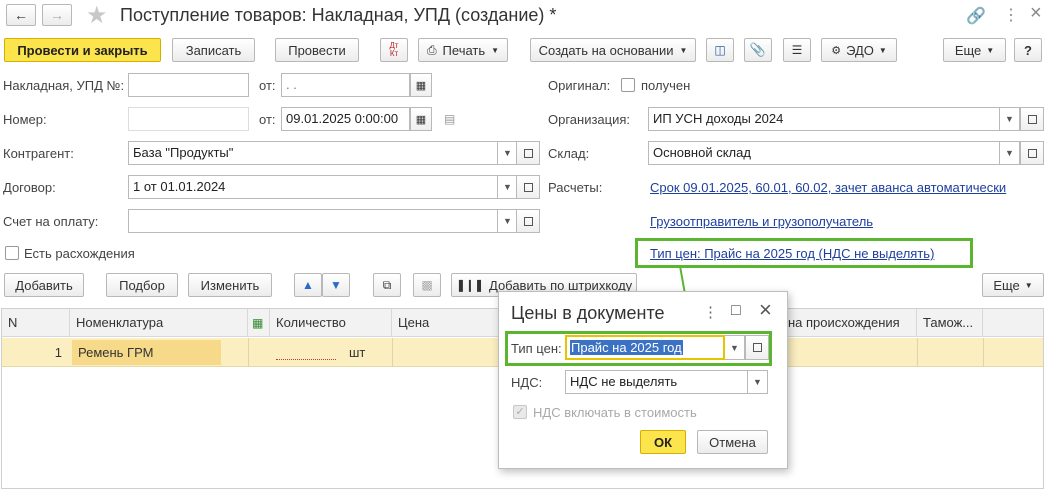 The height and width of the screenshot is (489, 1056). Describe the element at coordinates (79, 253) in the screenshot. I see `discrepancy-label: Есть расхождения` at that location.